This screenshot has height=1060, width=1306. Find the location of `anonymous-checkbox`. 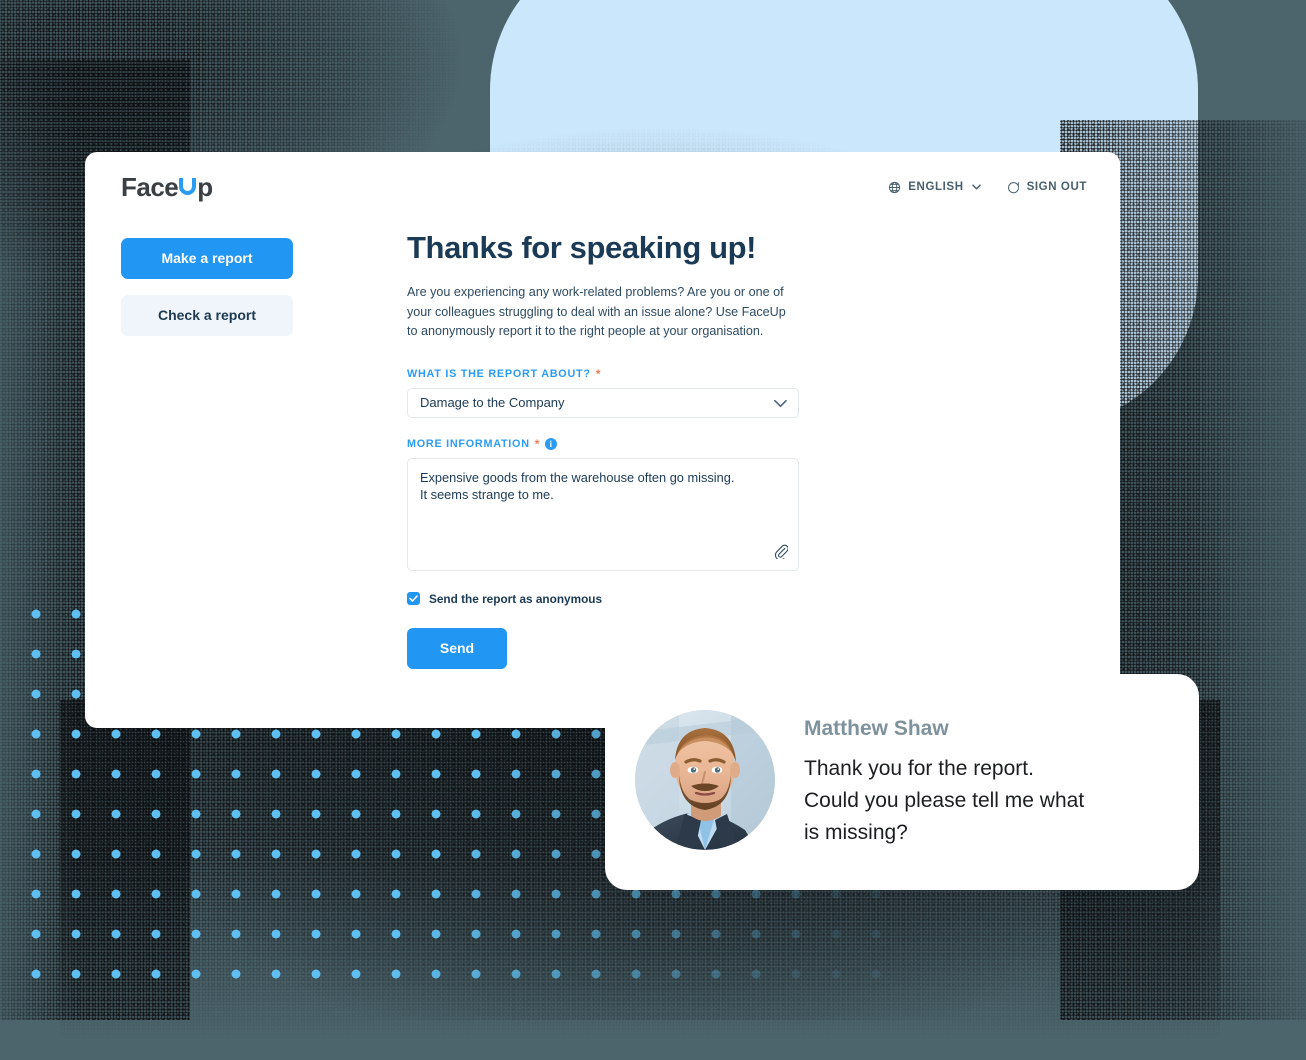

anonymous-checkbox is located at coordinates (413, 599).